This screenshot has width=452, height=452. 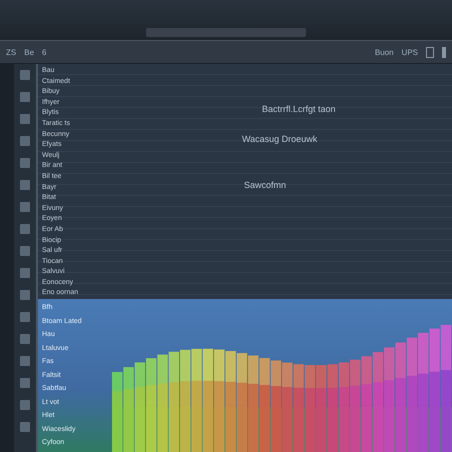 I want to click on toolbar-label: Buon, so click(x=384, y=52).